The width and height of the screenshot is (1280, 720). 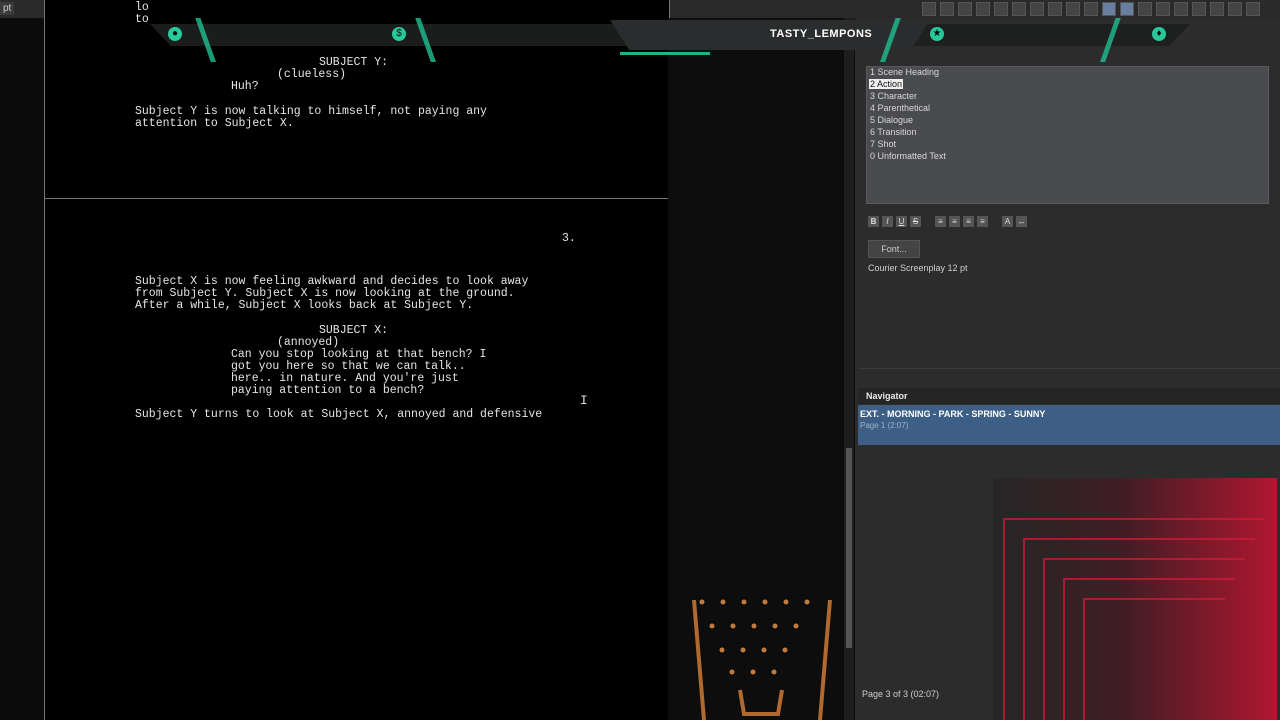 What do you see at coordinates (1007, 221) in the screenshot?
I see `font-size-icon: A` at bounding box center [1007, 221].